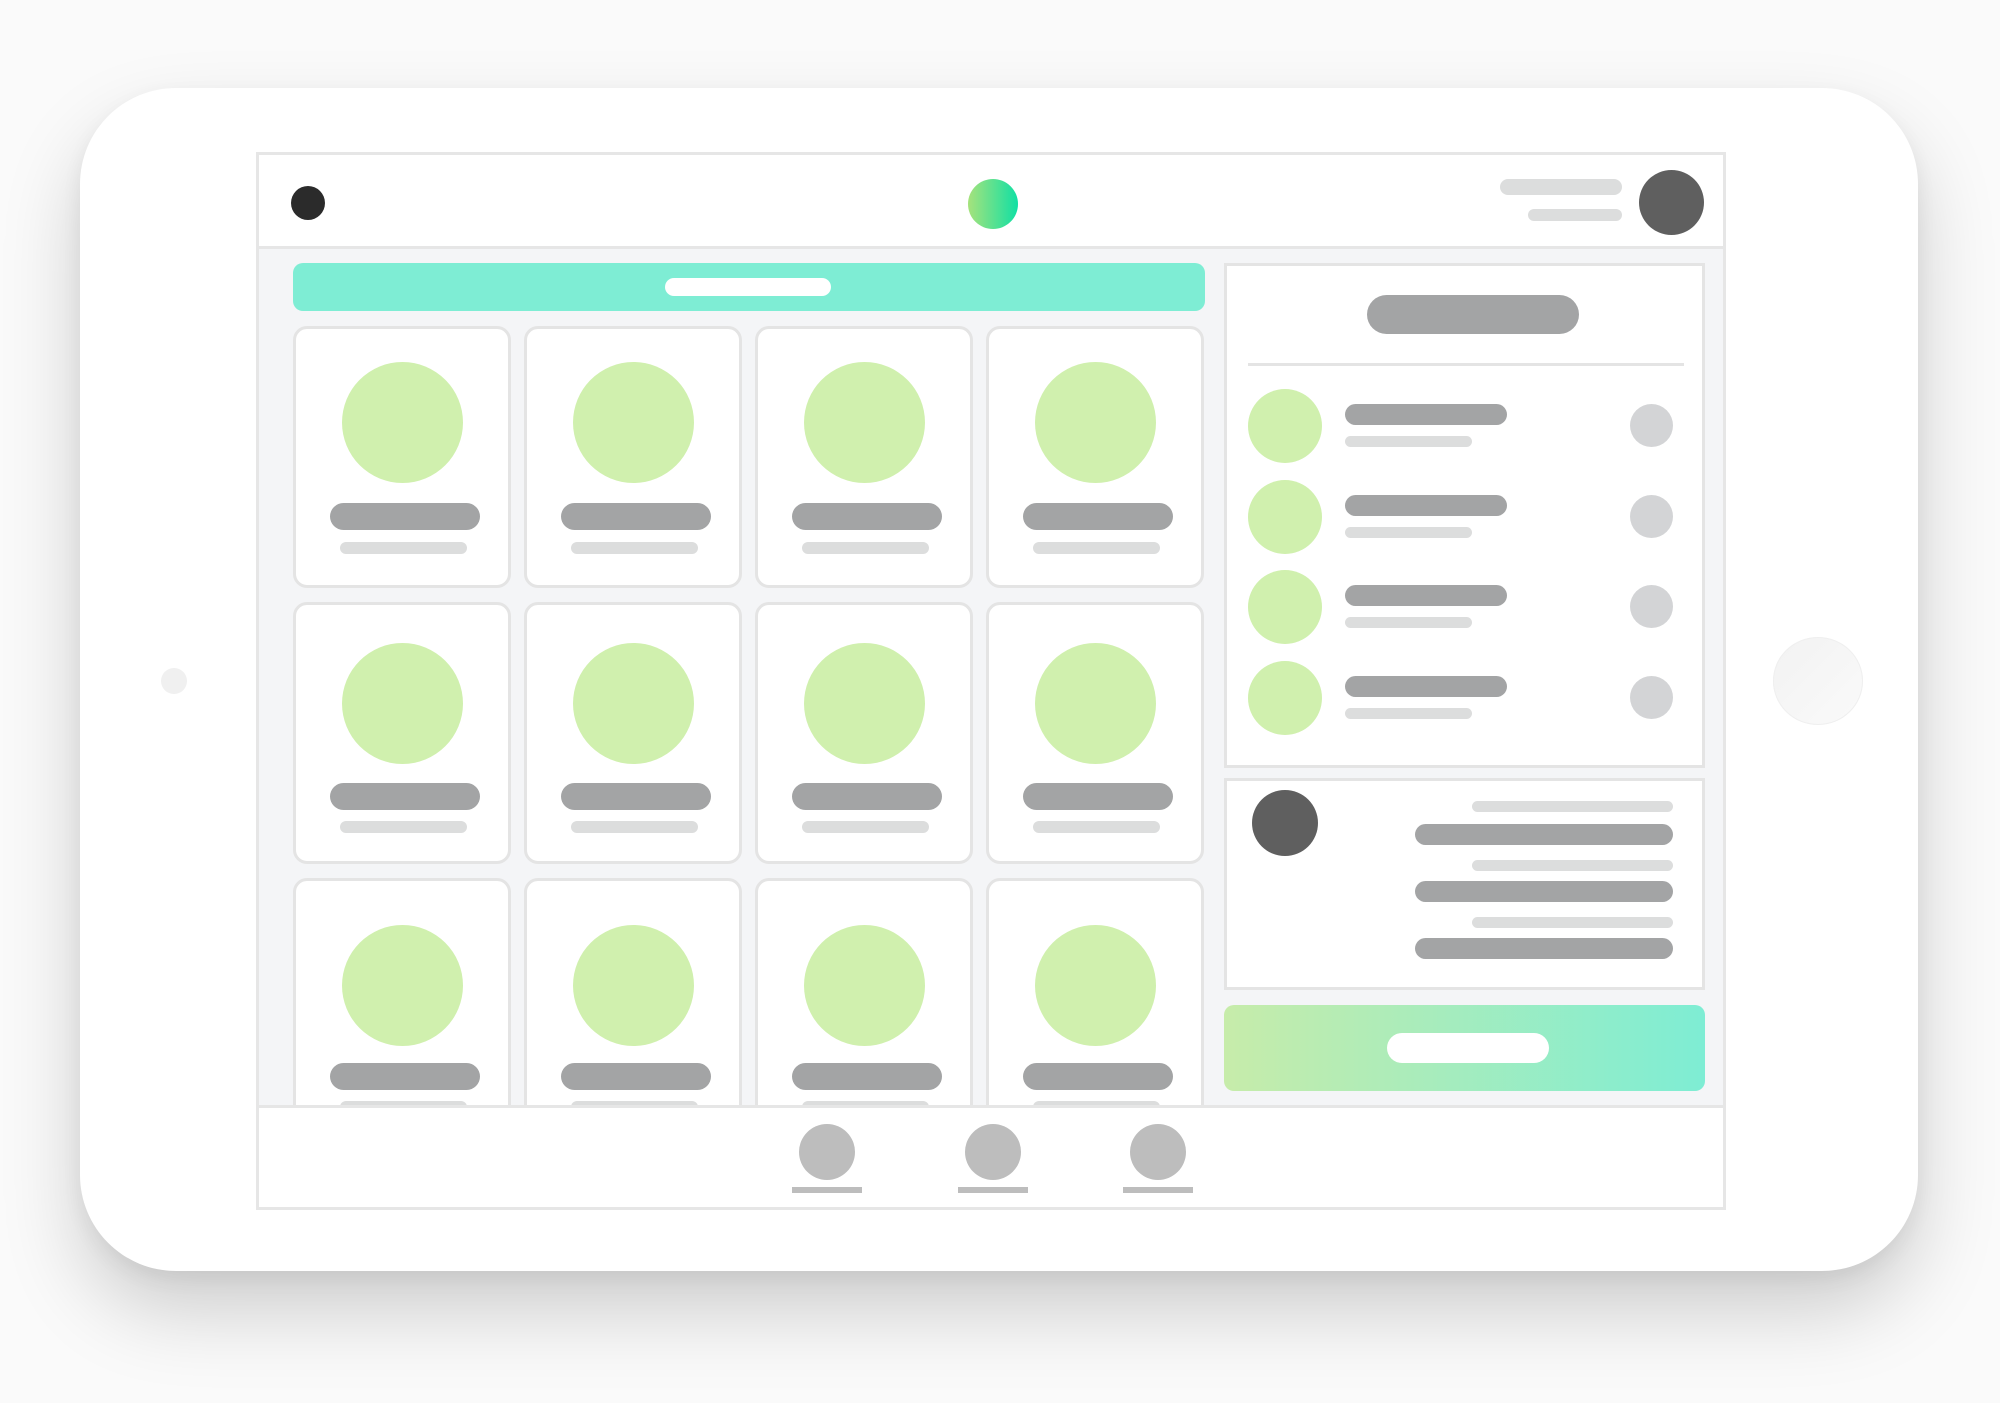 The image size is (2000, 1403). Describe the element at coordinates (1466, 364) in the screenshot. I see `panel-divider` at that location.